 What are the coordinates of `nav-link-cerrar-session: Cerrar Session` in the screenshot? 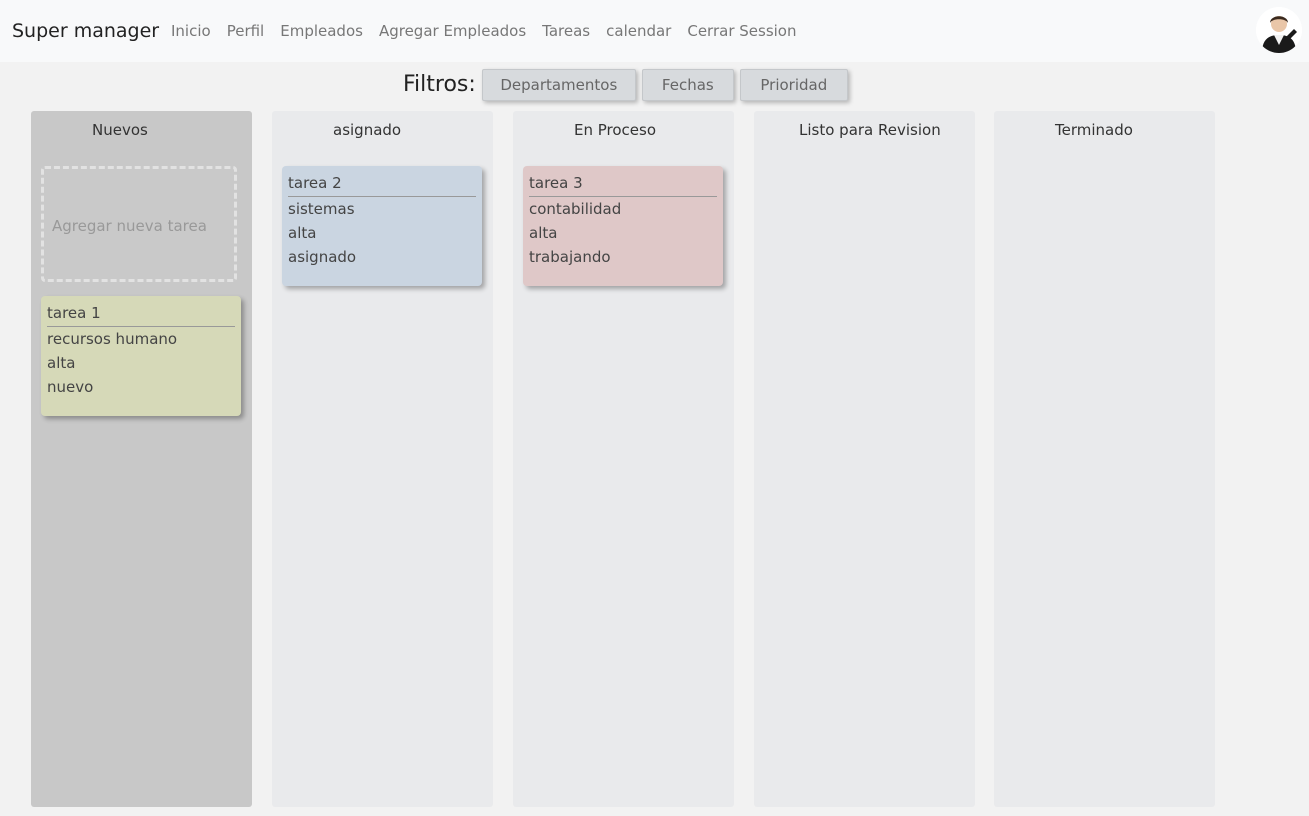 It's located at (741, 31).